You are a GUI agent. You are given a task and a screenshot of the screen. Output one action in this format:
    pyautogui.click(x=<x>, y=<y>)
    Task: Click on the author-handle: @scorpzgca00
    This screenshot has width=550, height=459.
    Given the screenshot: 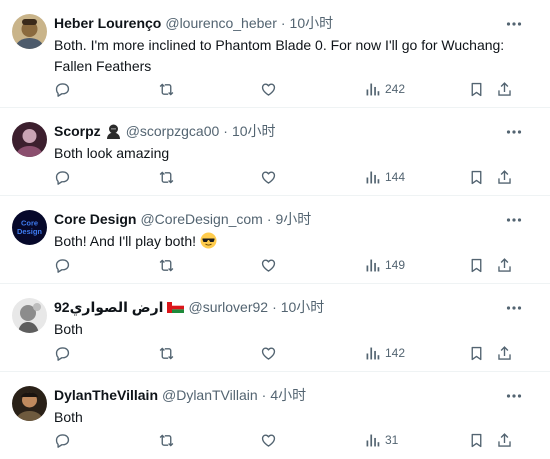 What is the action you would take?
    pyautogui.click(x=173, y=131)
    